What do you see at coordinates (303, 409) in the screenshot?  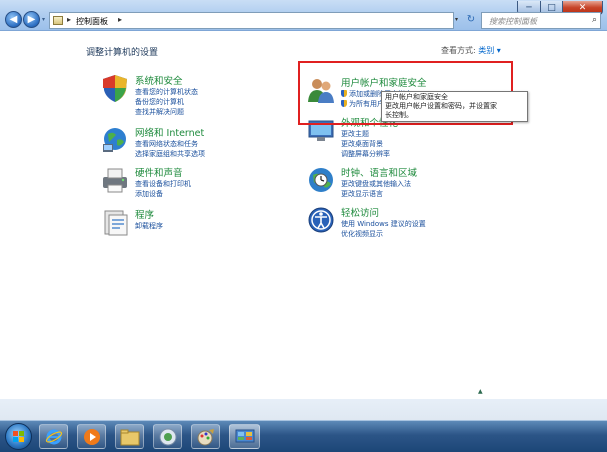 I see `desktop-background` at bounding box center [303, 409].